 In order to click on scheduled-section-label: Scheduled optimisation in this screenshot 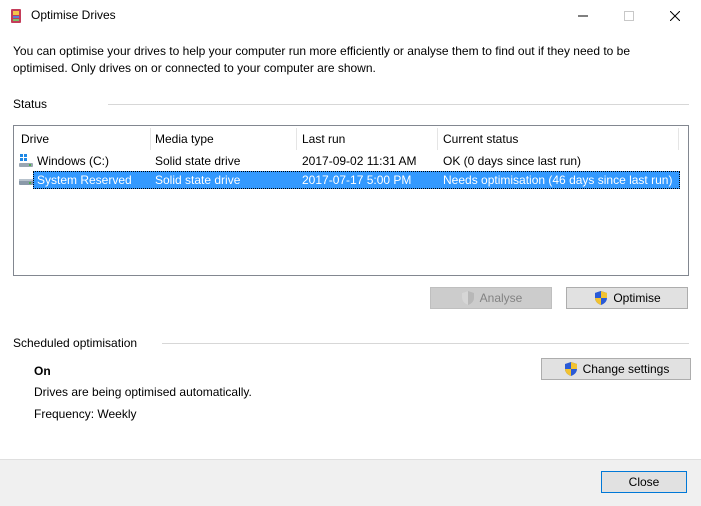, I will do `click(75, 343)`.